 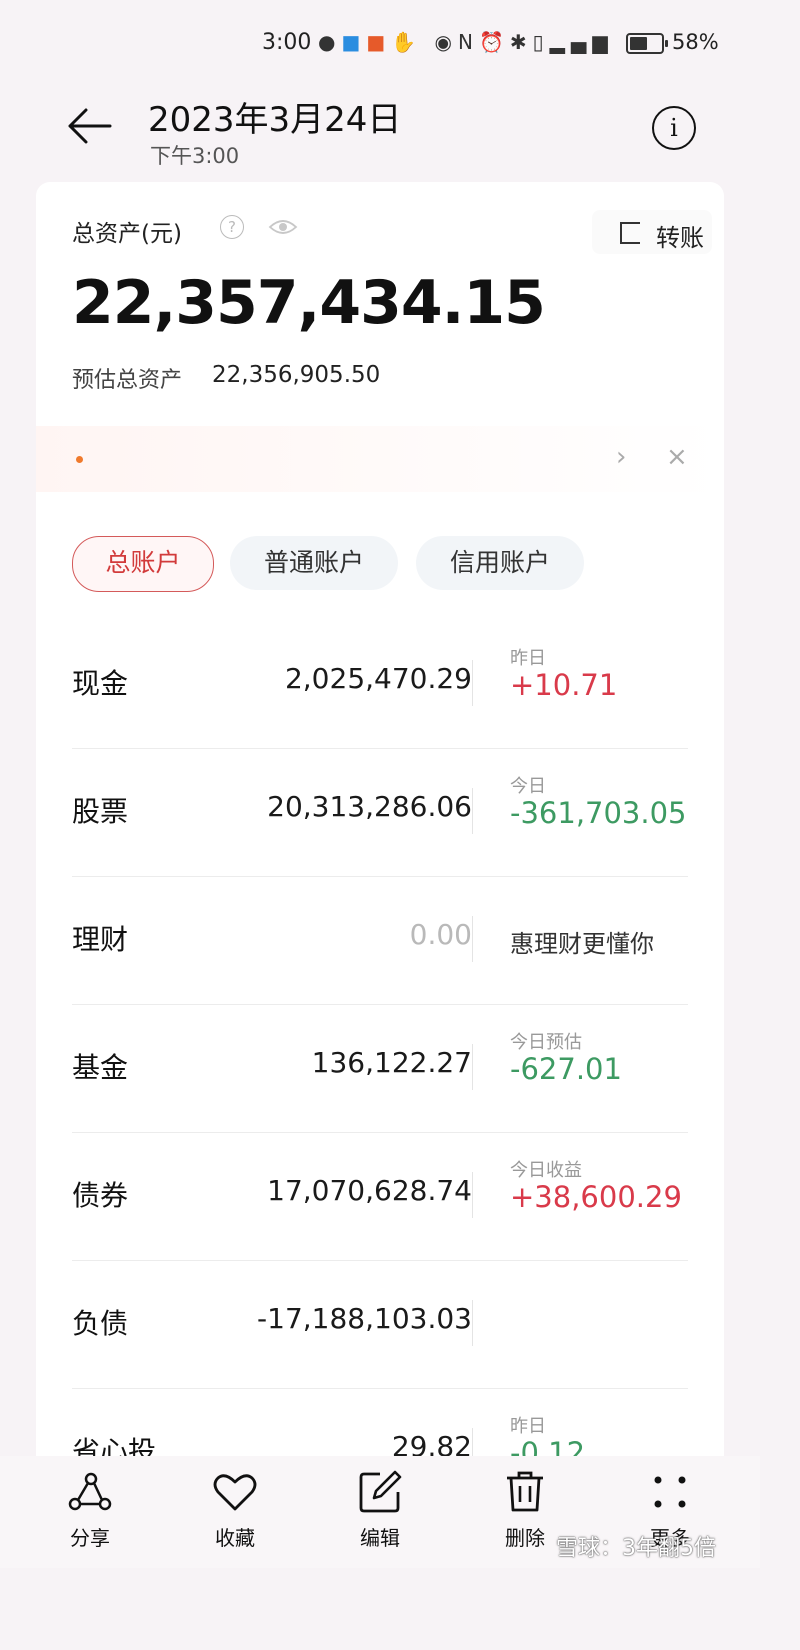 I want to click on status-icons: ●■■✋ ◉N⏰✱▯▂▄▆, so click(x=466, y=42).